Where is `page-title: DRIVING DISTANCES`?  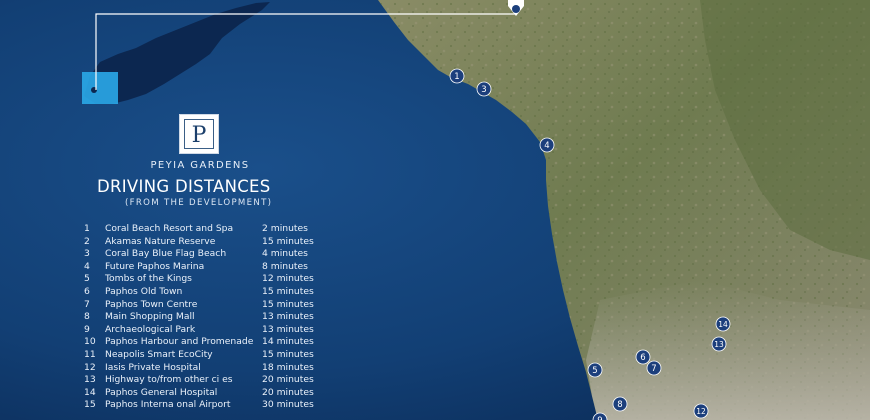 page-title: DRIVING DISTANCES is located at coordinates (184, 186).